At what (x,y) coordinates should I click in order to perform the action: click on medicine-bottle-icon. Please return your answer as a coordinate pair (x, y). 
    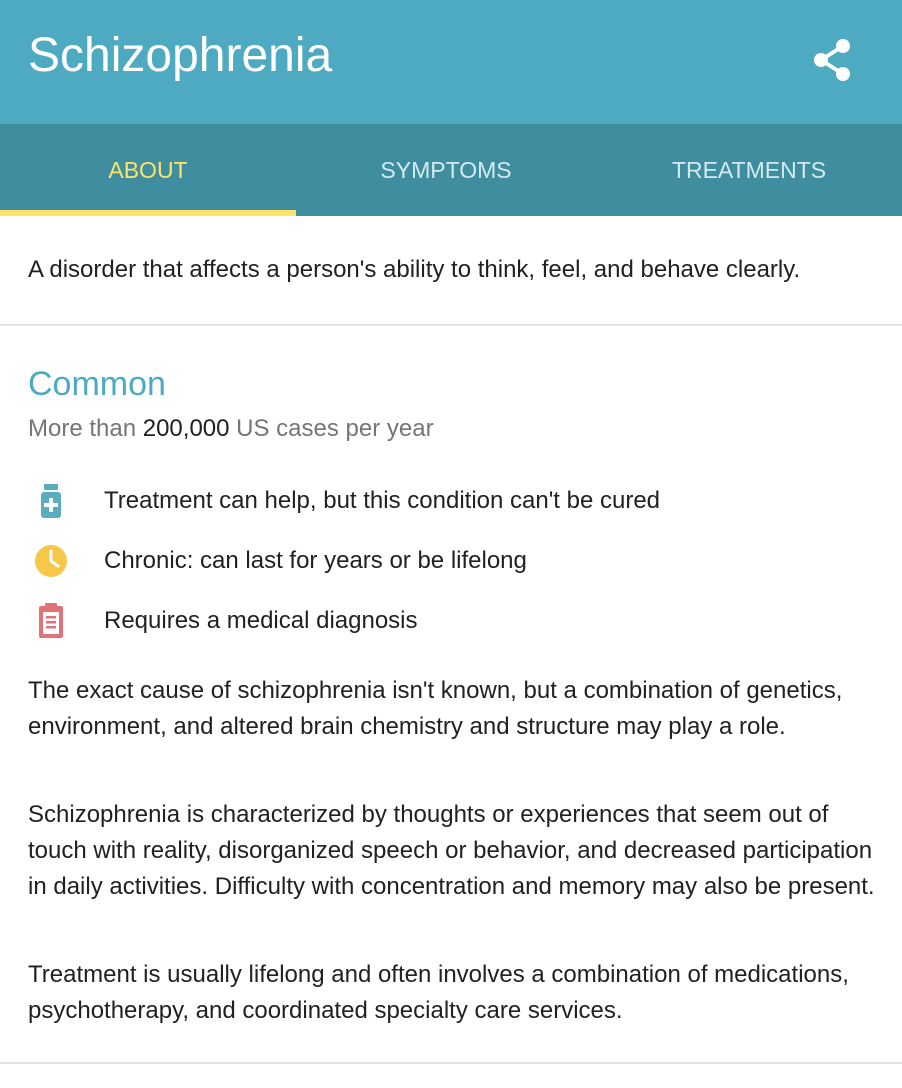
    Looking at the image, I should click on (51, 501).